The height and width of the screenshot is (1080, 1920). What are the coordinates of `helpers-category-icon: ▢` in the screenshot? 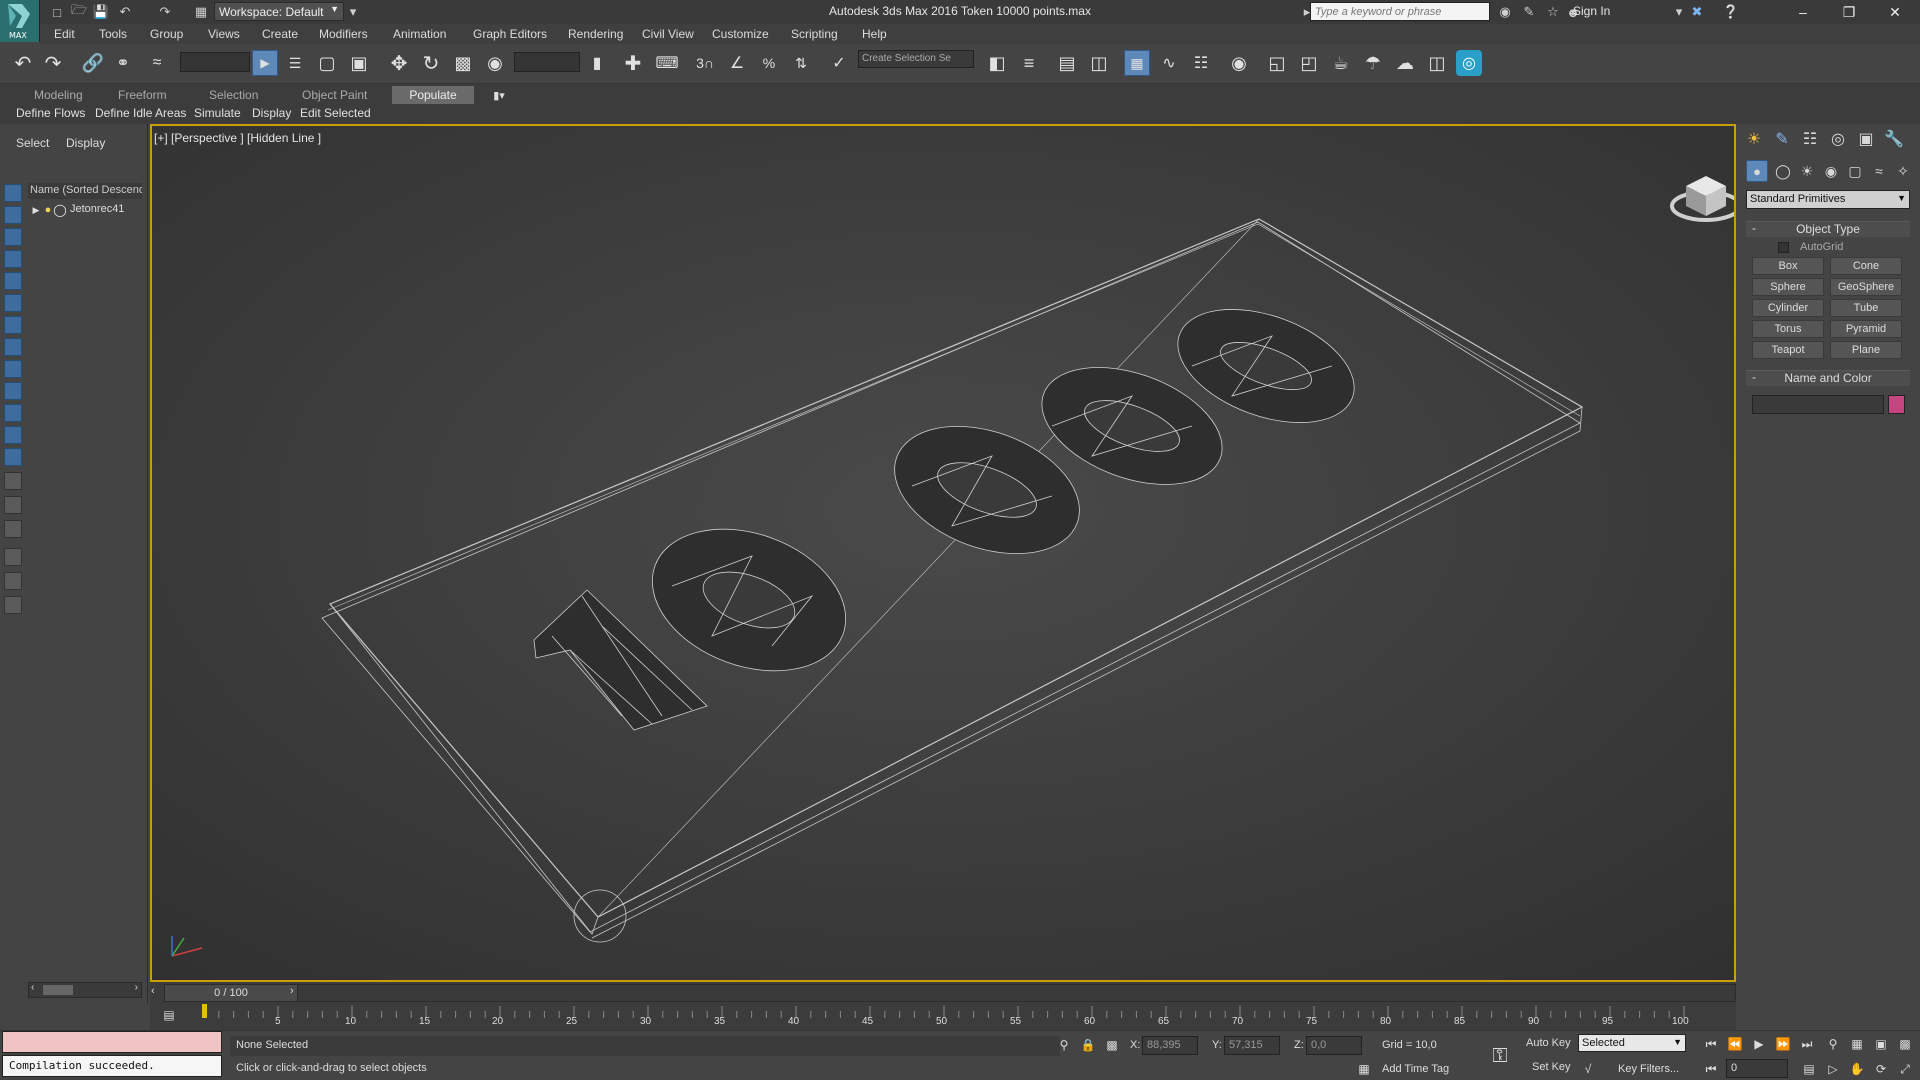 It's located at (1855, 171).